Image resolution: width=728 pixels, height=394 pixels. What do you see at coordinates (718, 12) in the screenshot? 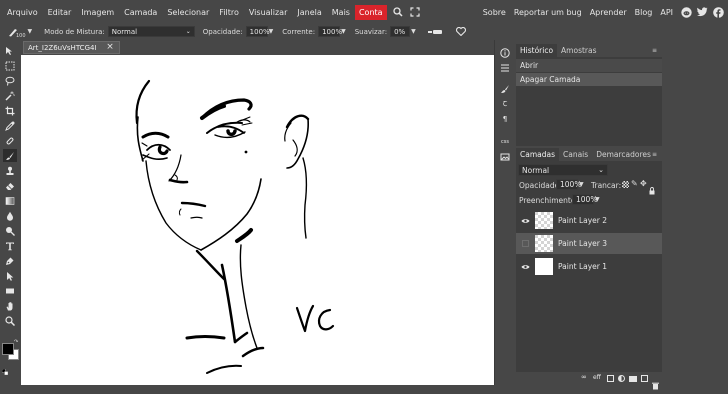
I see `facebook-icon` at bounding box center [718, 12].